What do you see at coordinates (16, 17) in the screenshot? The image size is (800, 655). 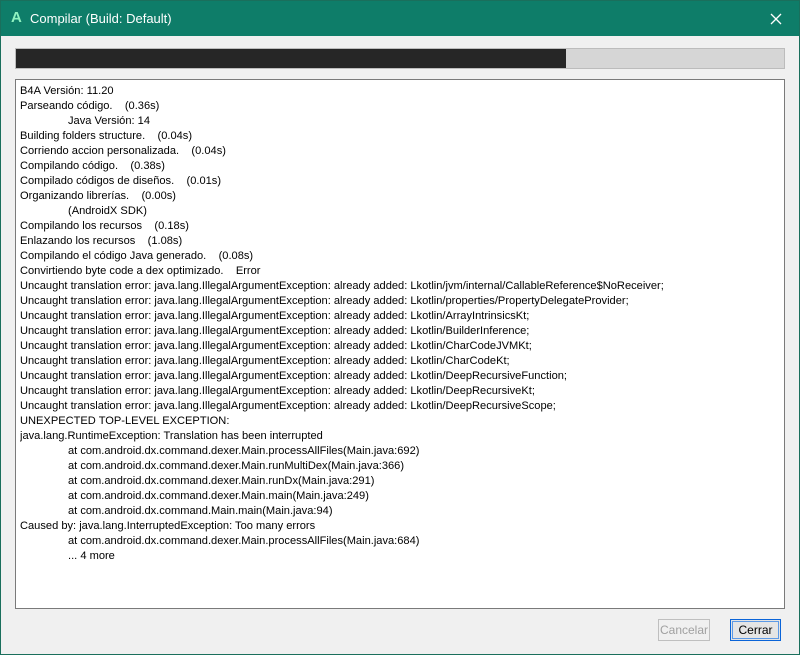 I see `b4a-app-icon: A` at bounding box center [16, 17].